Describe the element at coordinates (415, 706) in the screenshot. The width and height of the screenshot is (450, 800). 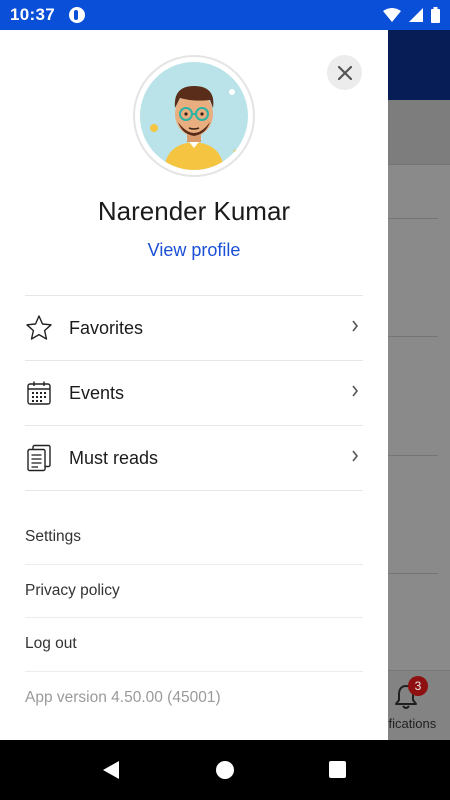
I see `notifications-tab: 3 tifications` at that location.